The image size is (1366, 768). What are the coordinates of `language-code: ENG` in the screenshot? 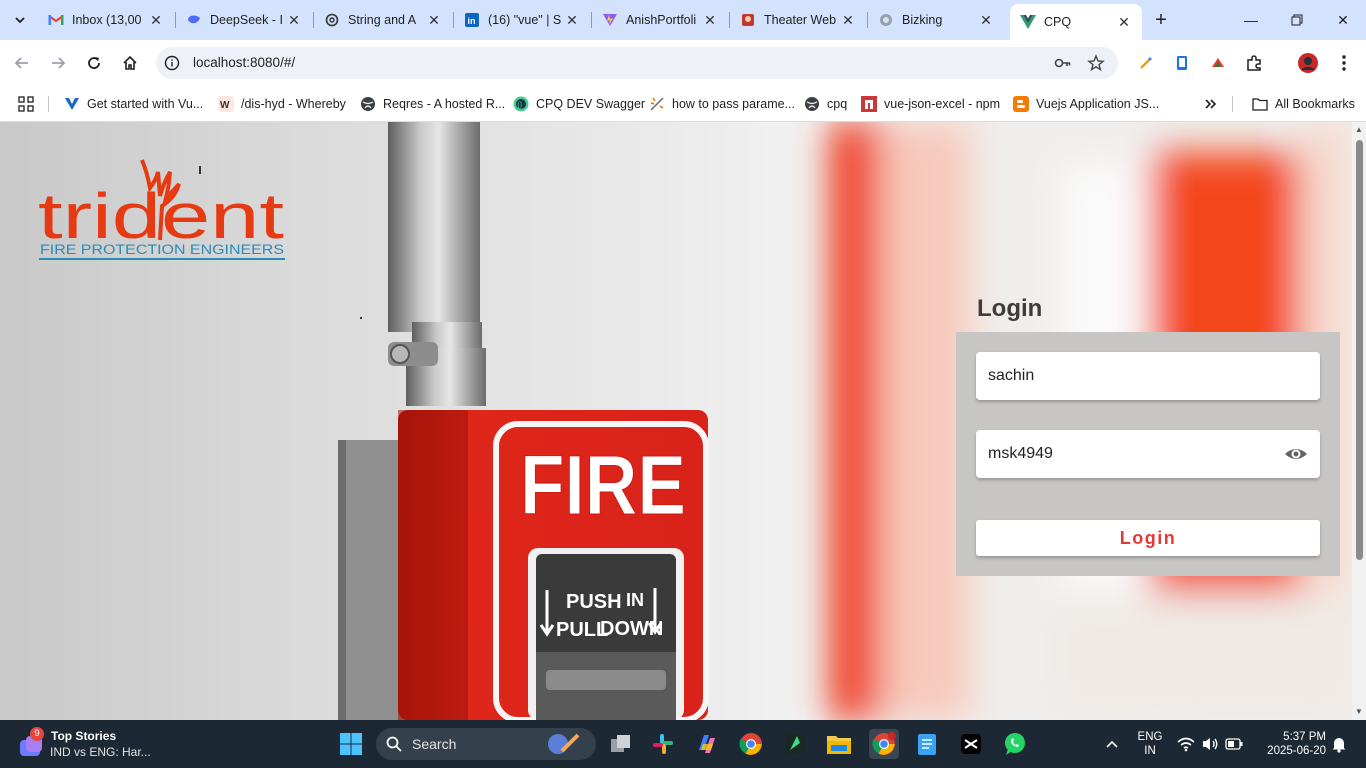 It's located at (1150, 737).